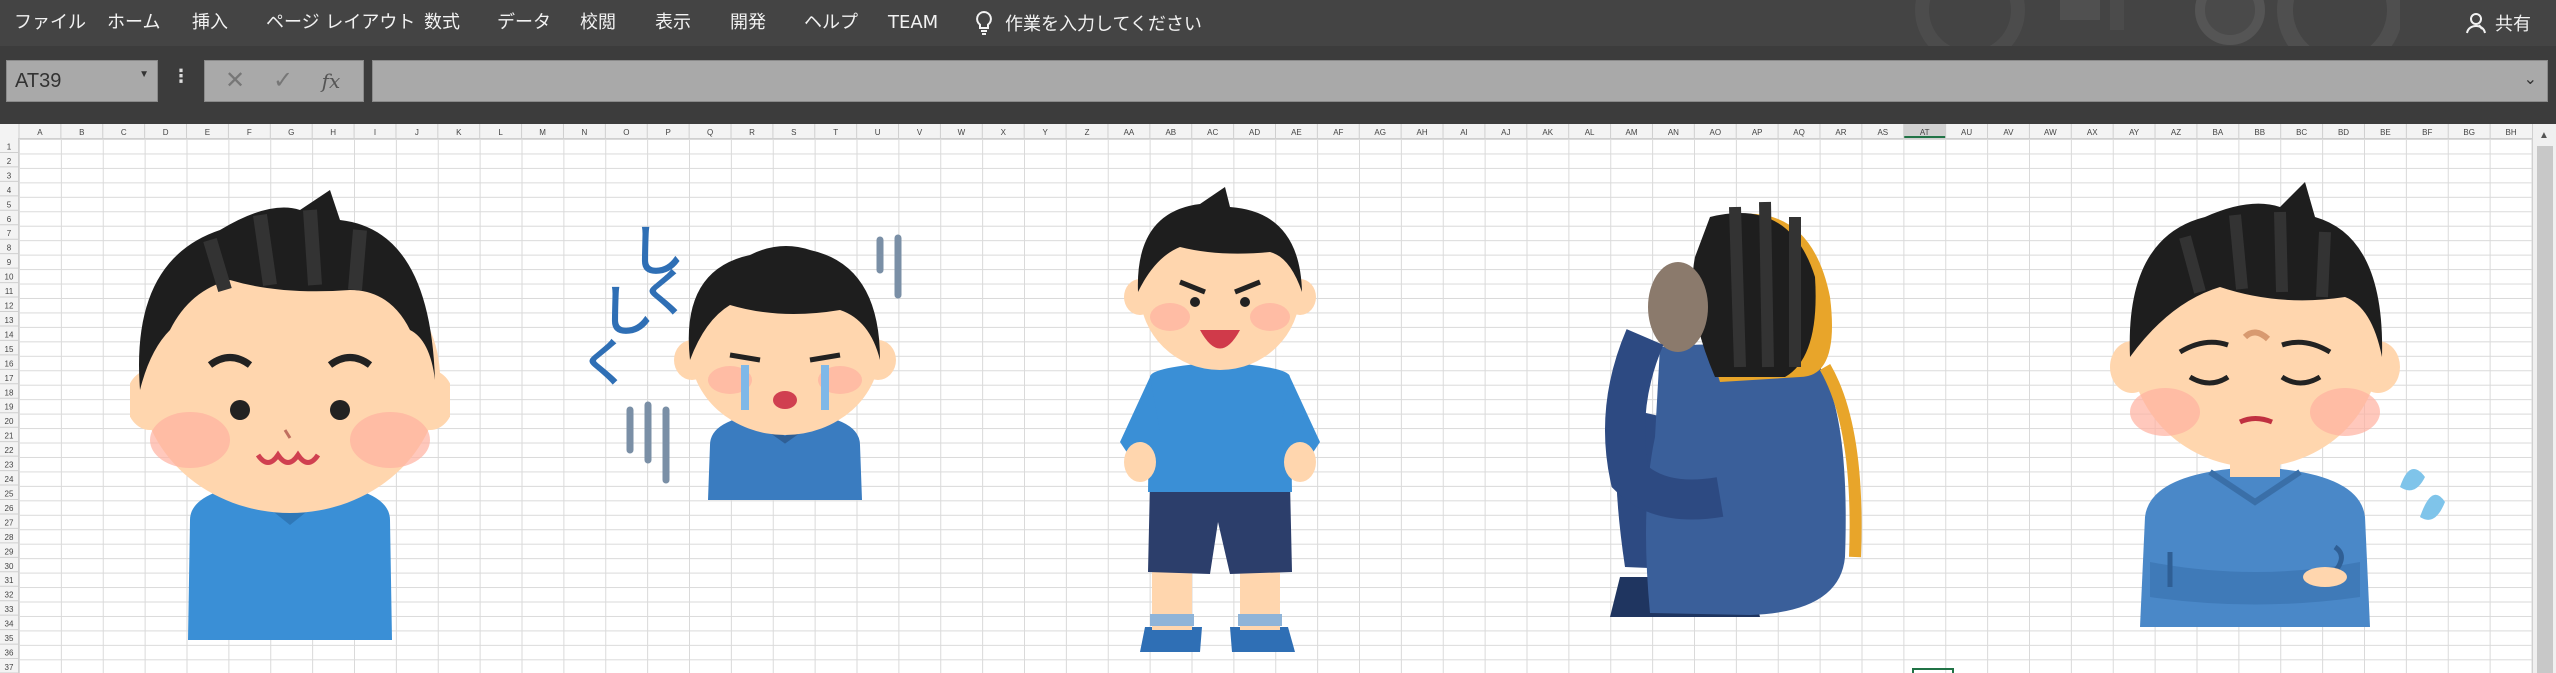 The height and width of the screenshot is (673, 2556). Describe the element at coordinates (668, 132) in the screenshot. I see `column-header-P: P` at that location.